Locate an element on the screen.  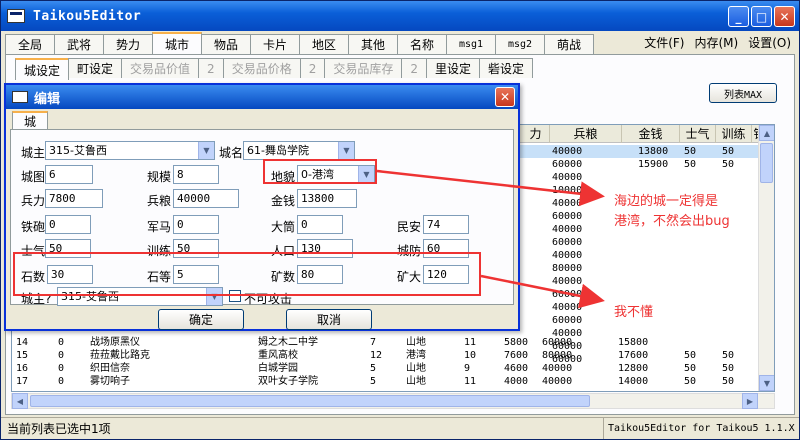
annotation-note1: 海边的城一定得是 港湾，不然会出bug is located at coordinates (672, 212).